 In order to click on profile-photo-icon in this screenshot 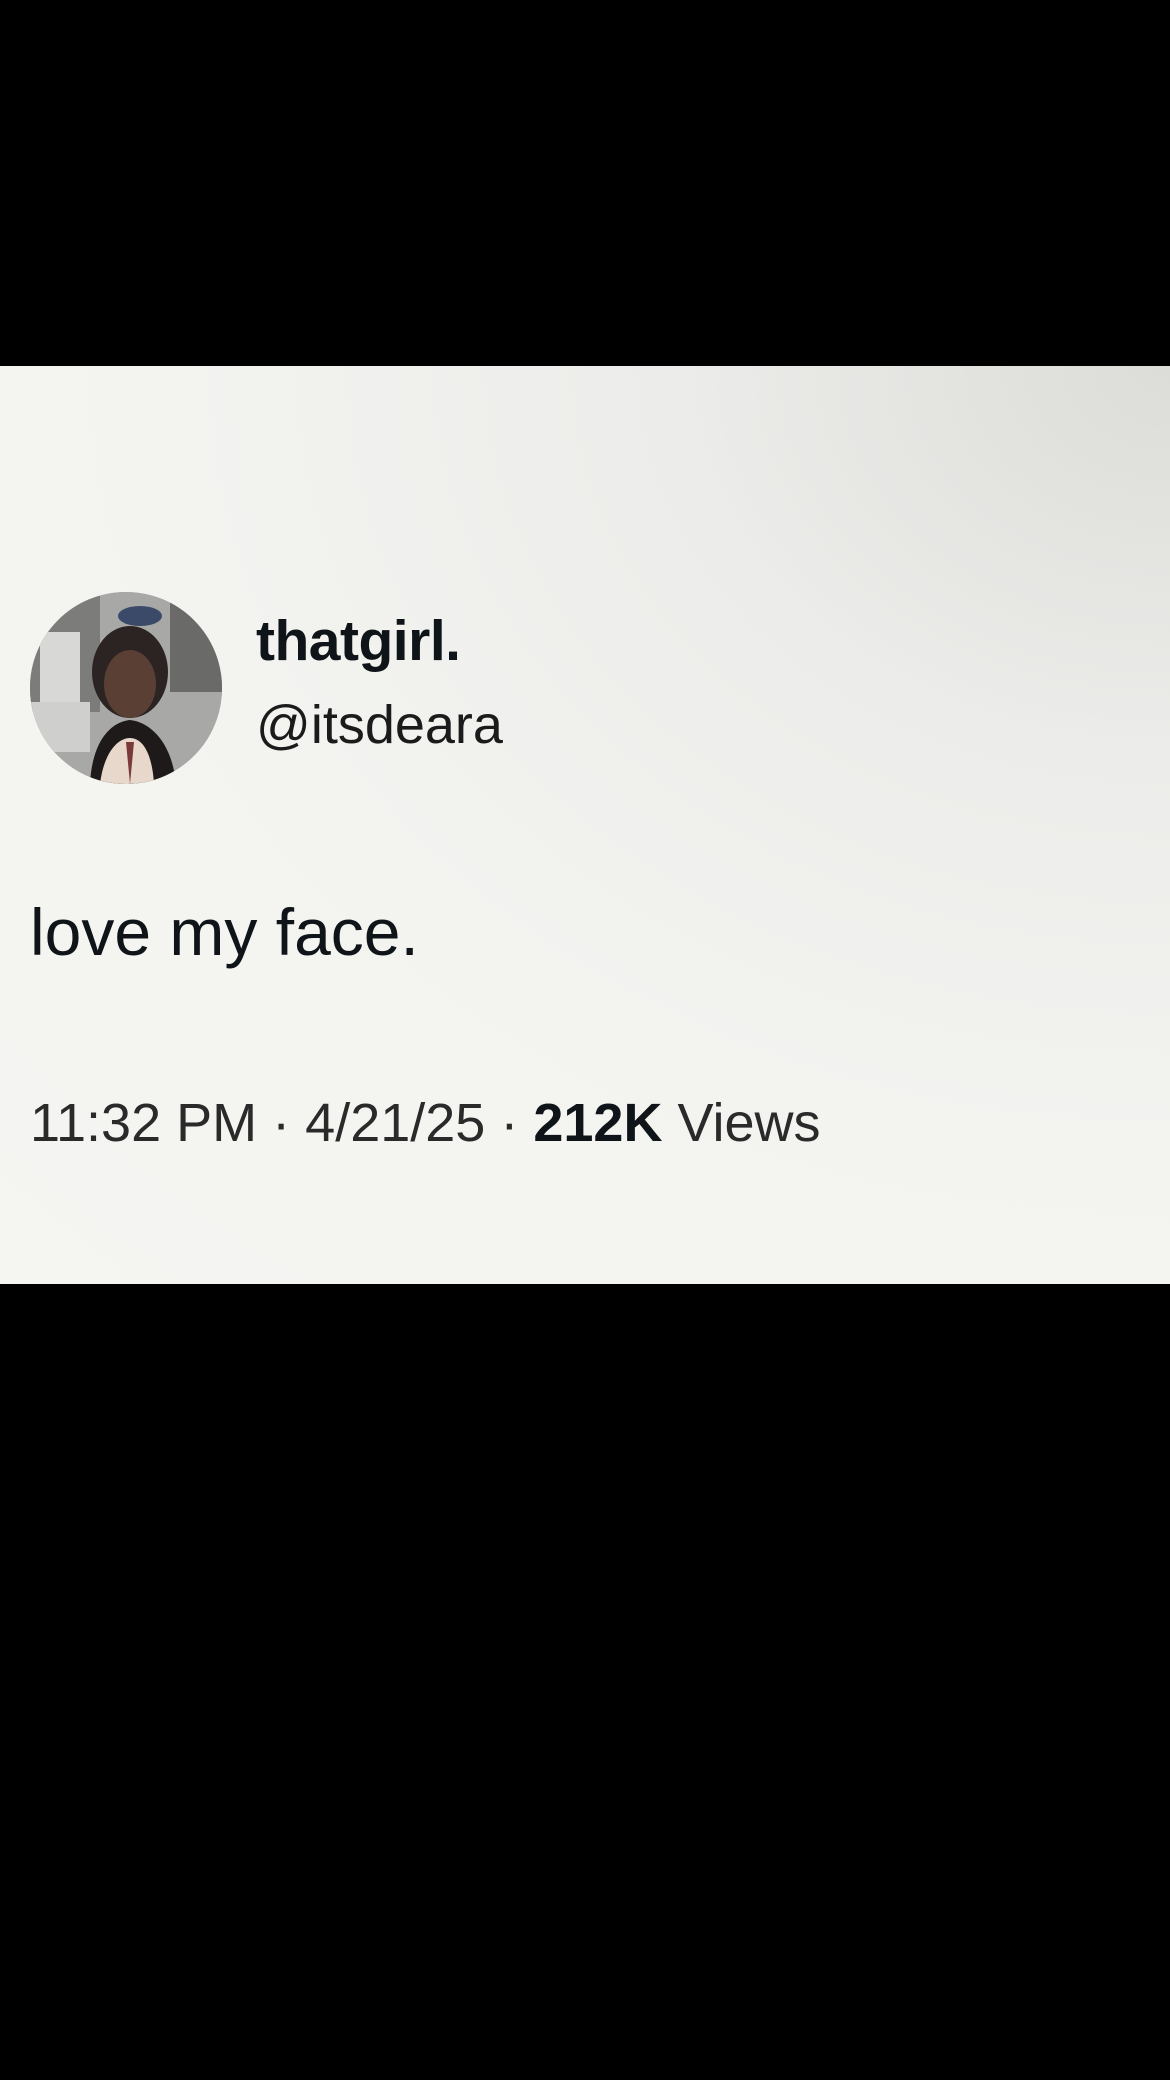, I will do `click(126, 688)`.